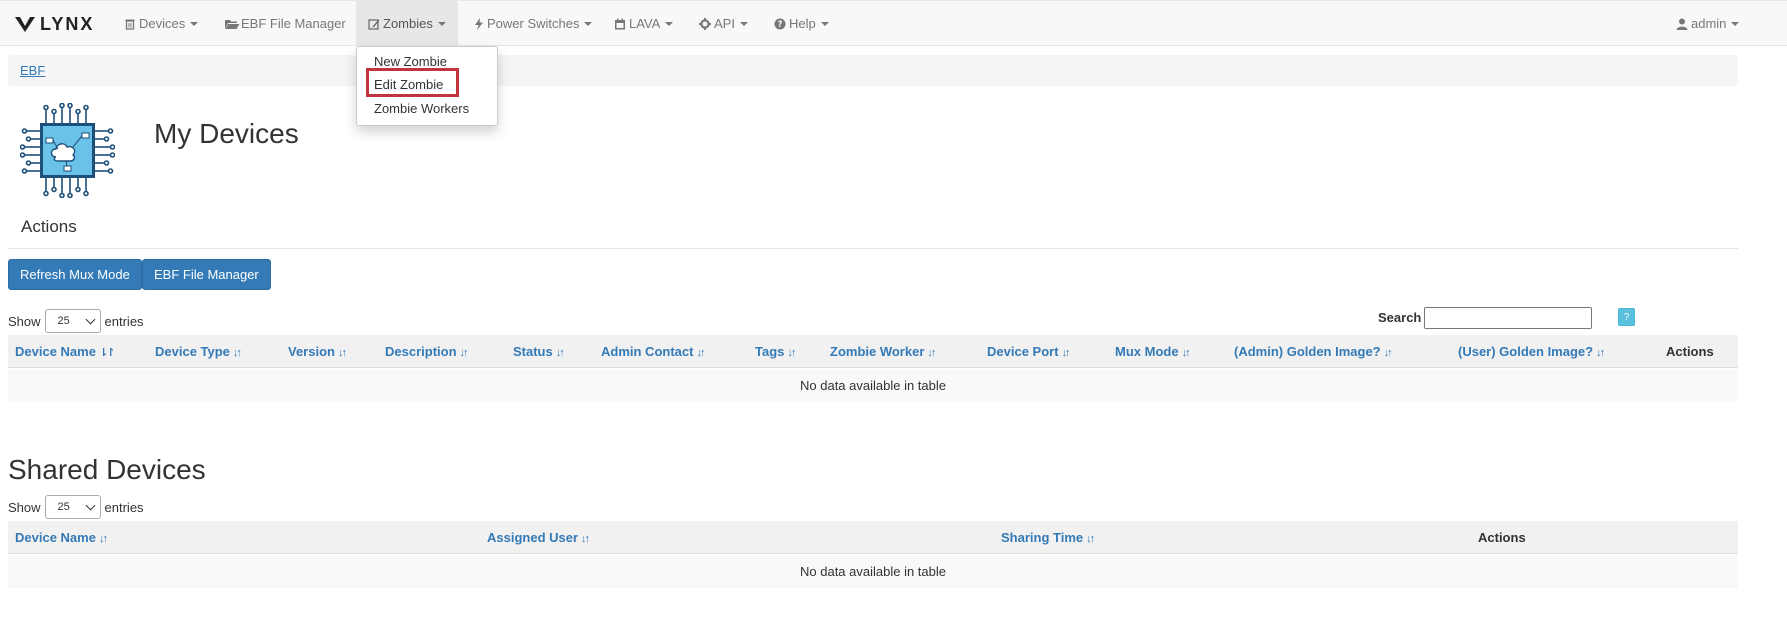  I want to click on lynx-logo-icon, so click(25, 24).